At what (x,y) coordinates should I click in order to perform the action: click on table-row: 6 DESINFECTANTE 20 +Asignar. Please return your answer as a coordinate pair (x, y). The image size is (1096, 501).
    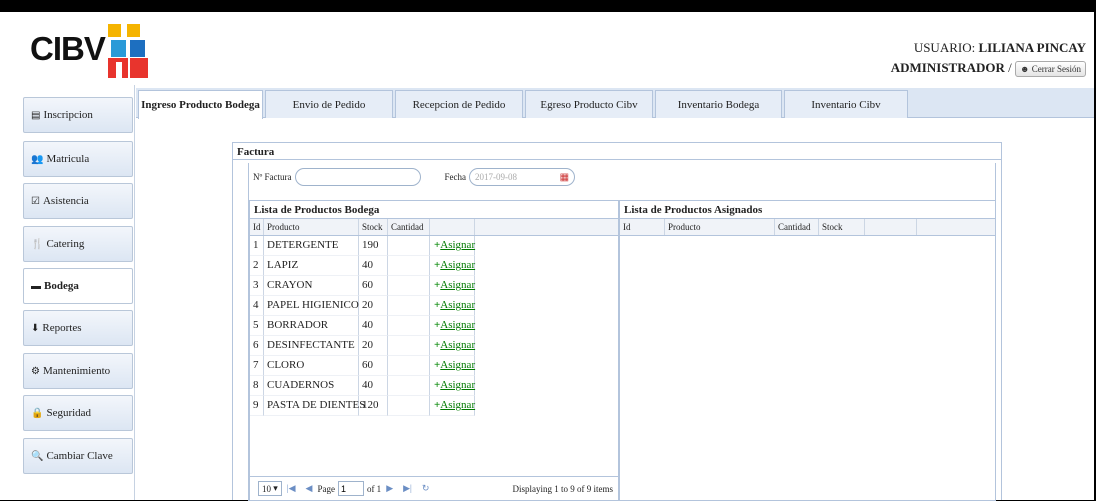
    Looking at the image, I should click on (434, 346).